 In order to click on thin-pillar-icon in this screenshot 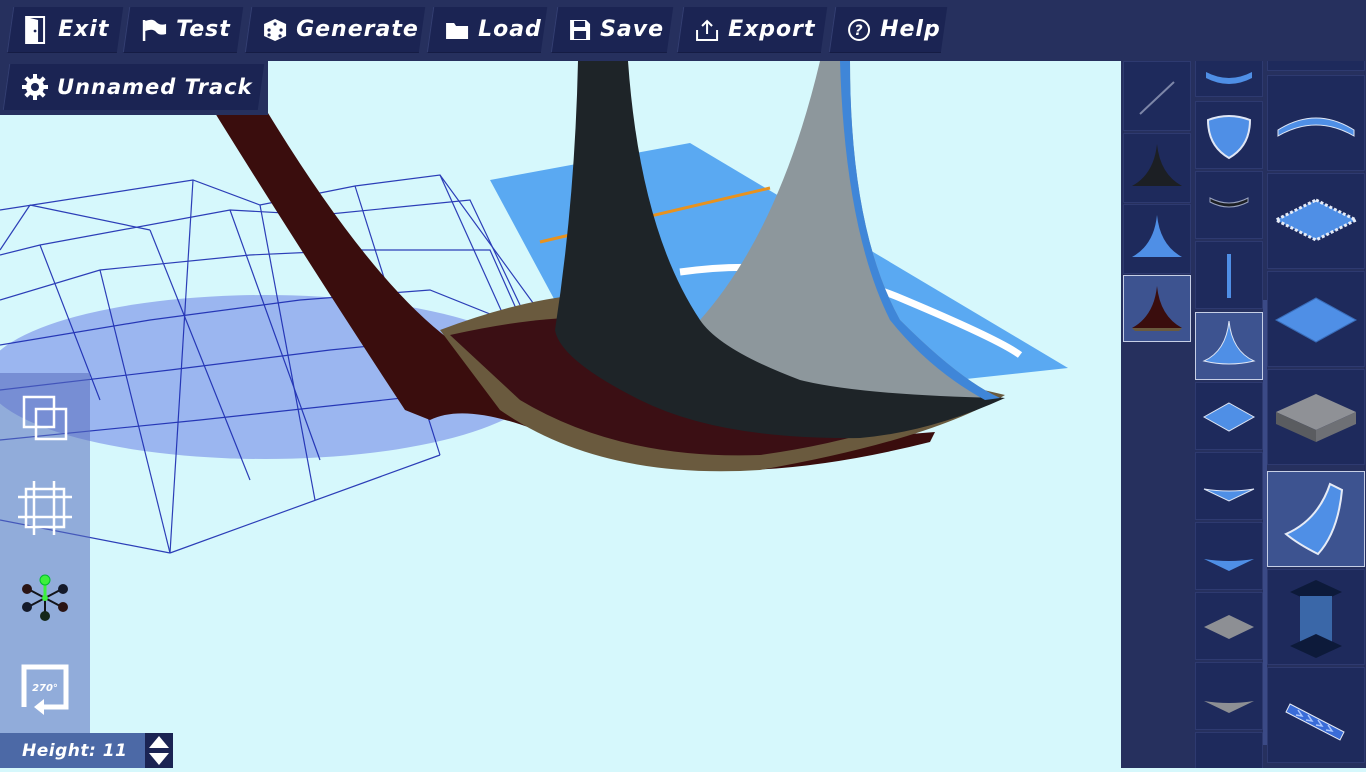, I will do `click(1229, 276)`.